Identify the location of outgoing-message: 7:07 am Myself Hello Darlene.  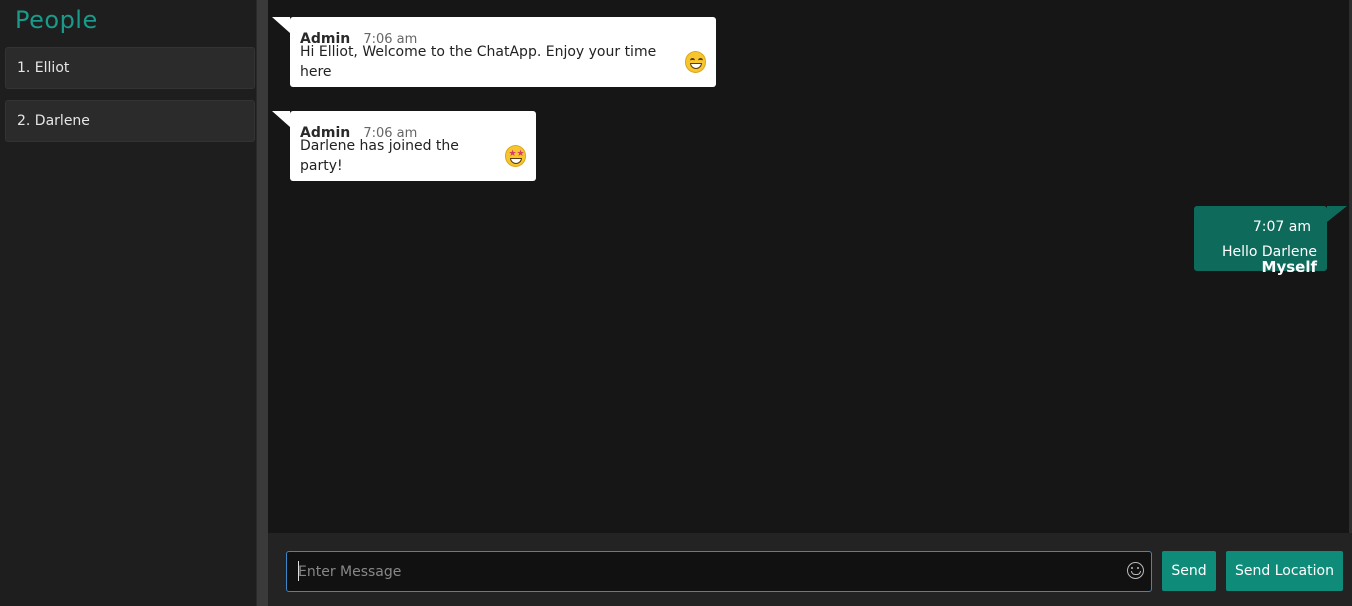
(1270, 241).